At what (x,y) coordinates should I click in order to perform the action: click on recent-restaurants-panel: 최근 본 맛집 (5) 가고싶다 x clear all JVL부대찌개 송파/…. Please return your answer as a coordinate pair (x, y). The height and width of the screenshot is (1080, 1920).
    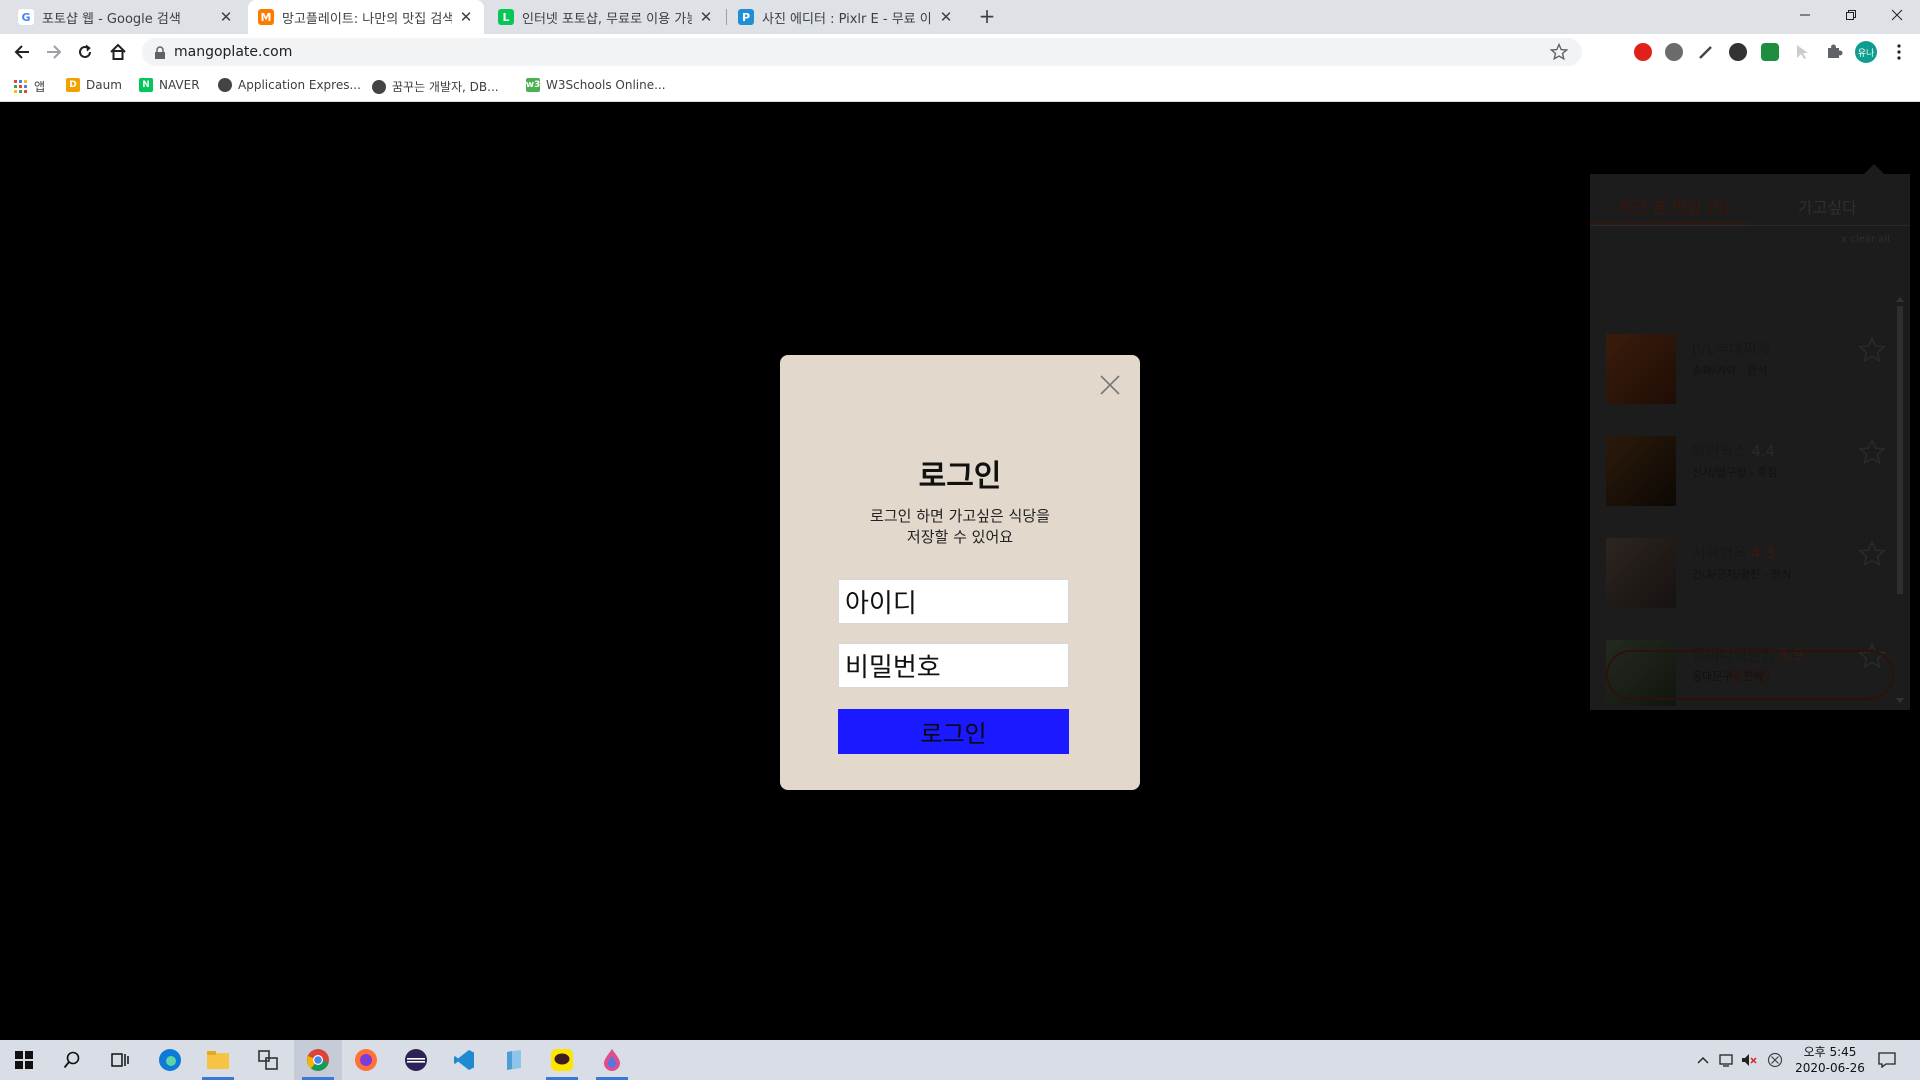
    Looking at the image, I should click on (1750, 442).